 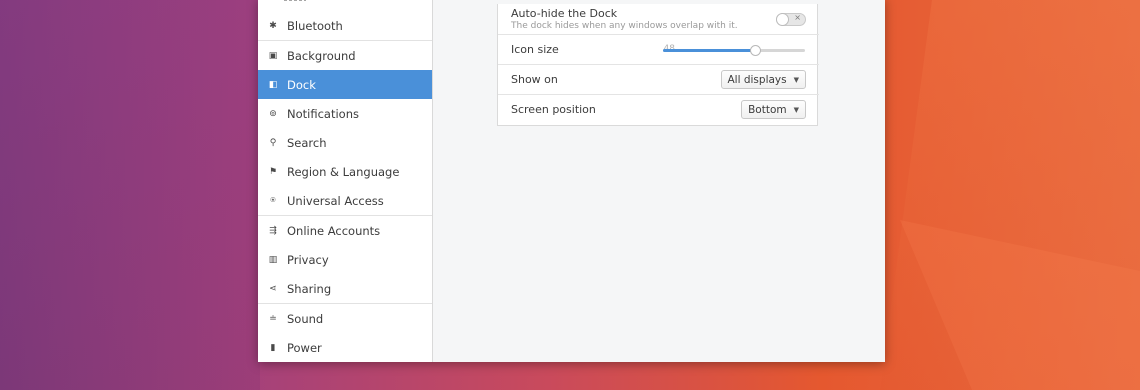 I want to click on wallpaper-facet-lower, so click(x=1020, y=305).